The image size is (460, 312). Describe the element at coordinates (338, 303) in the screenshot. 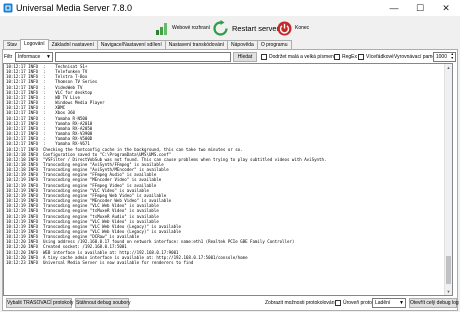

I see `show-options-checkbox` at that location.